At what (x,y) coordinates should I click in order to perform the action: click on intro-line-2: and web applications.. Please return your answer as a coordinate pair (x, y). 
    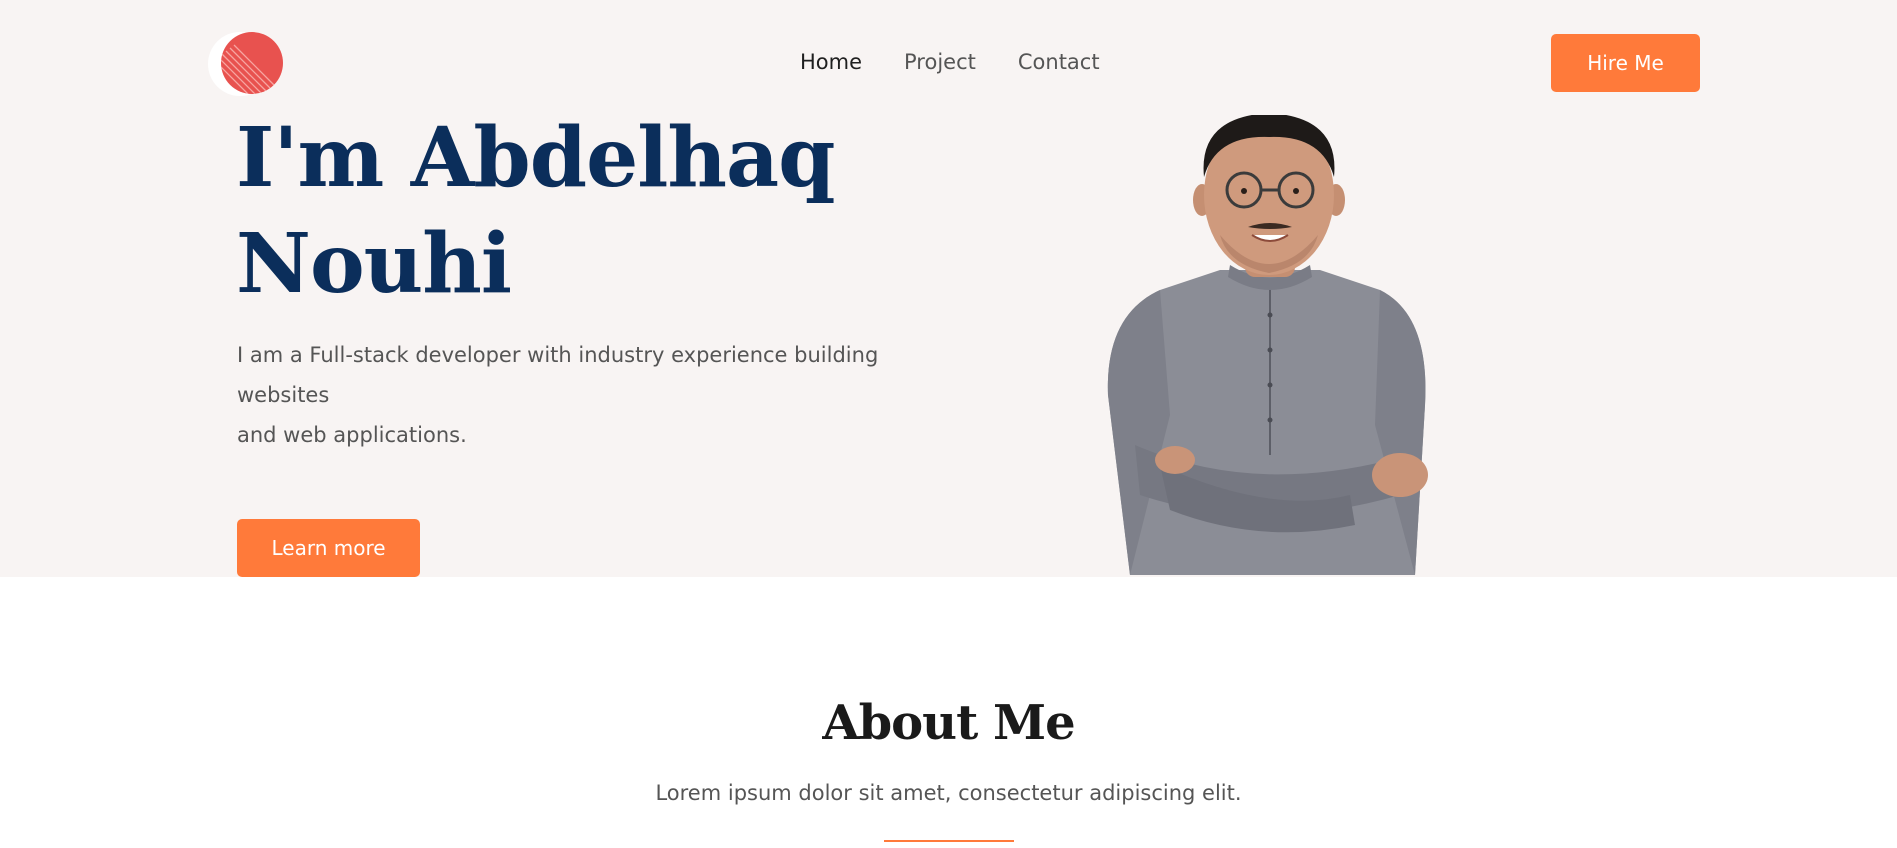
    Looking at the image, I should click on (352, 435).